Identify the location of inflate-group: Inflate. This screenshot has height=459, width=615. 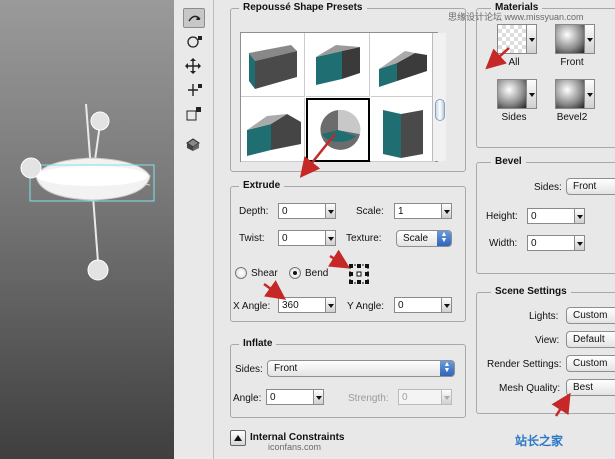
(348, 378).